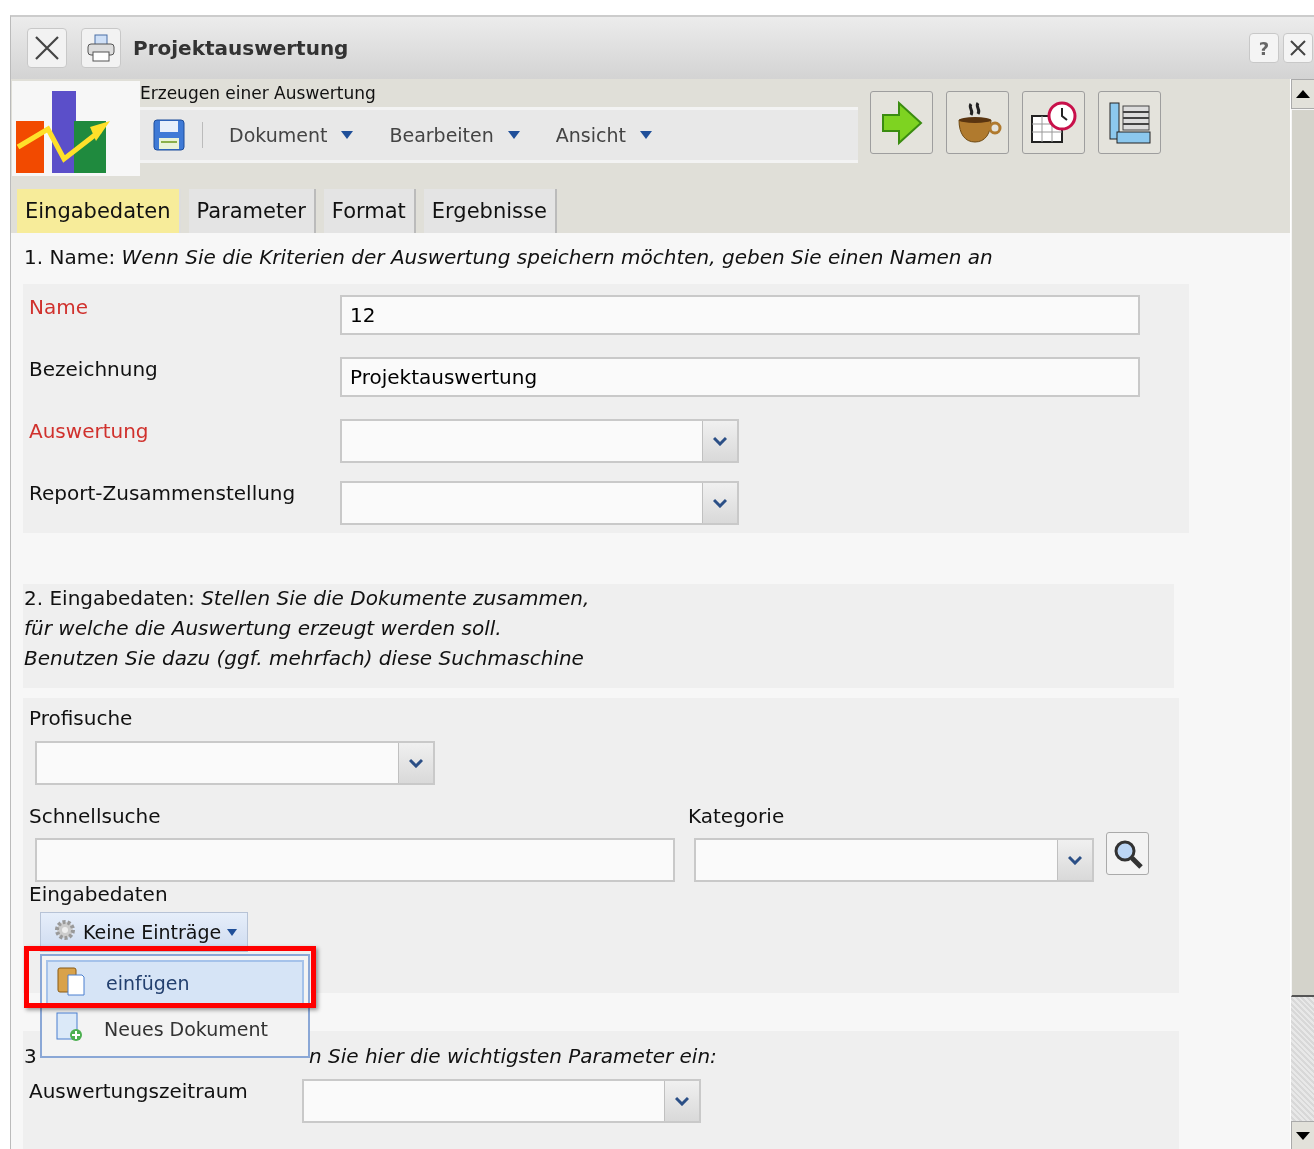  I want to click on help-button: ?, so click(1264, 48).